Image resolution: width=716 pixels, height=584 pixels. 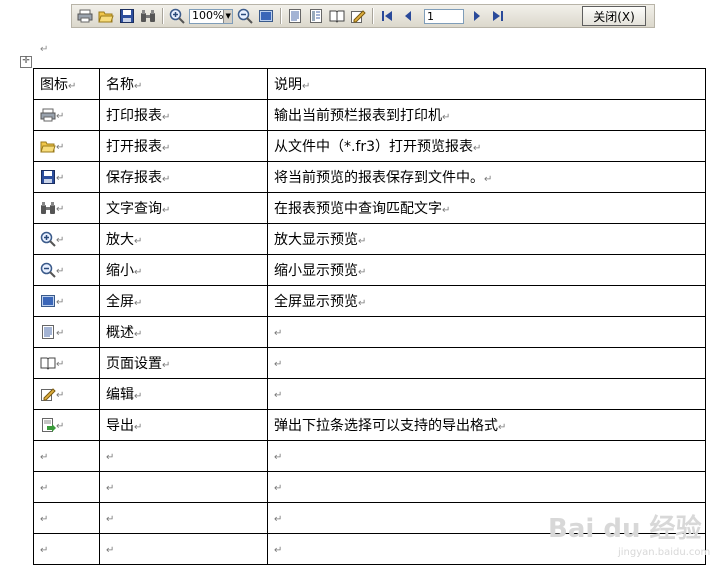 I want to click on edit-icon, so click(x=48, y=394).